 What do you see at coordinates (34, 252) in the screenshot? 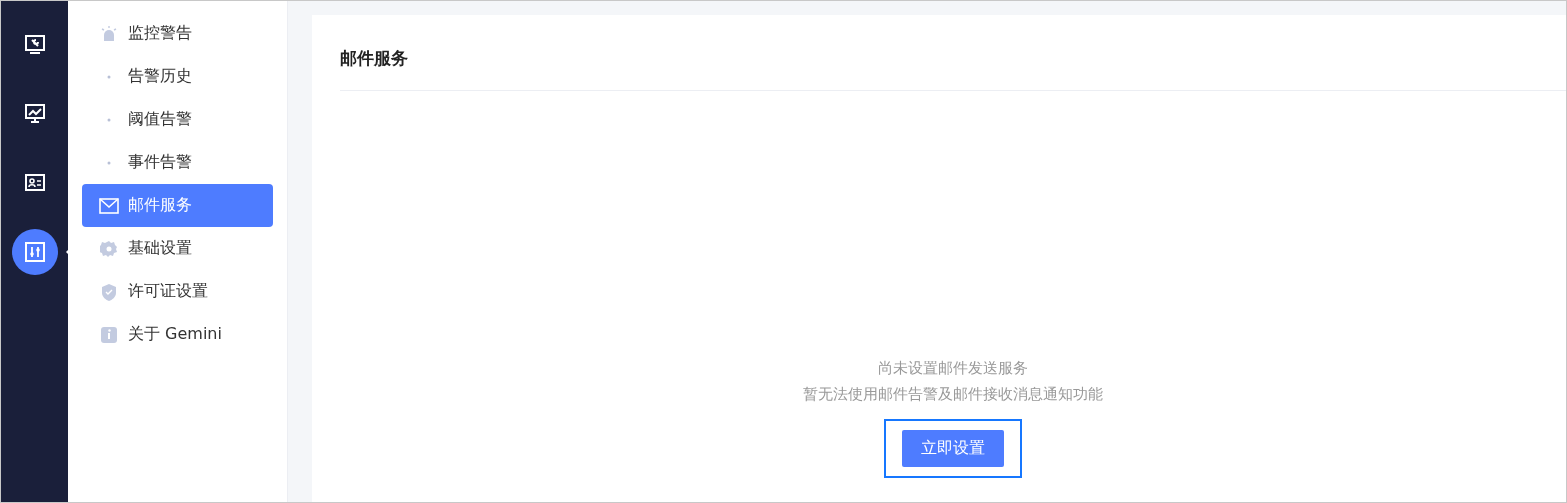
I see `sliders-icon` at bounding box center [34, 252].